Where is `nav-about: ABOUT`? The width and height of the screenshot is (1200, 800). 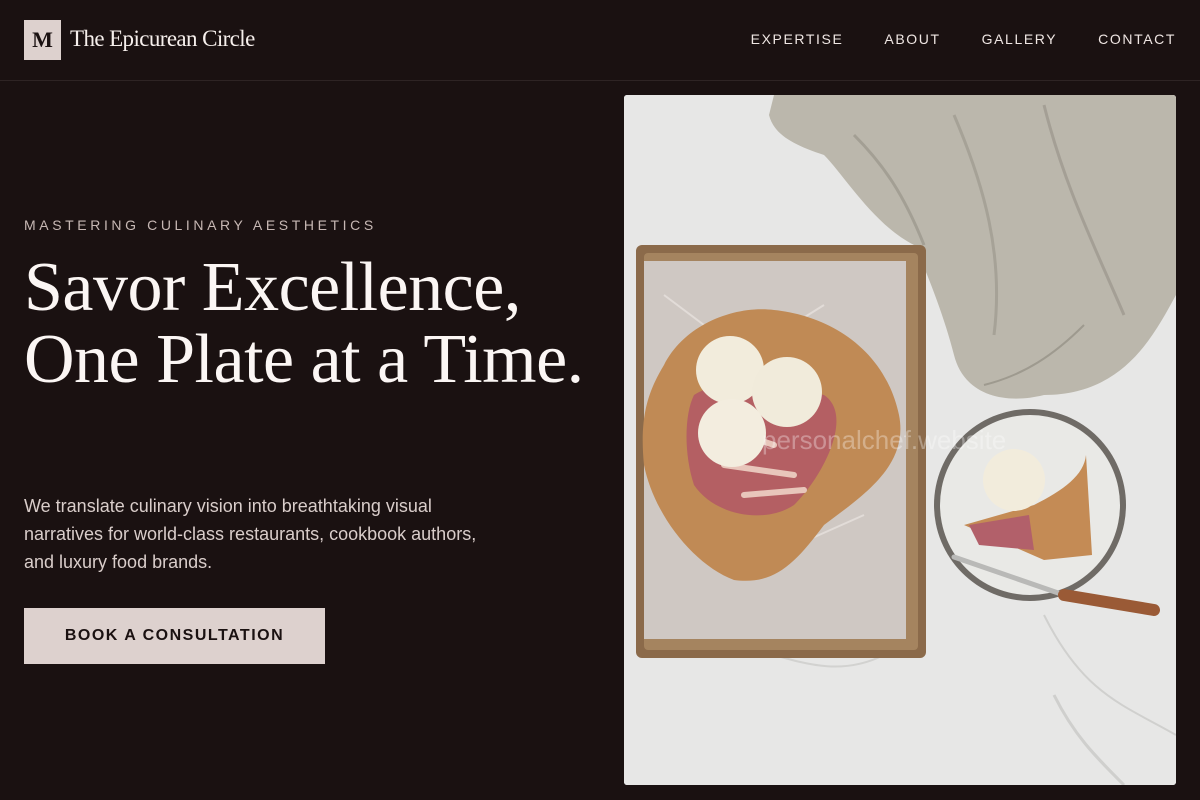
nav-about: ABOUT is located at coordinates (912, 39).